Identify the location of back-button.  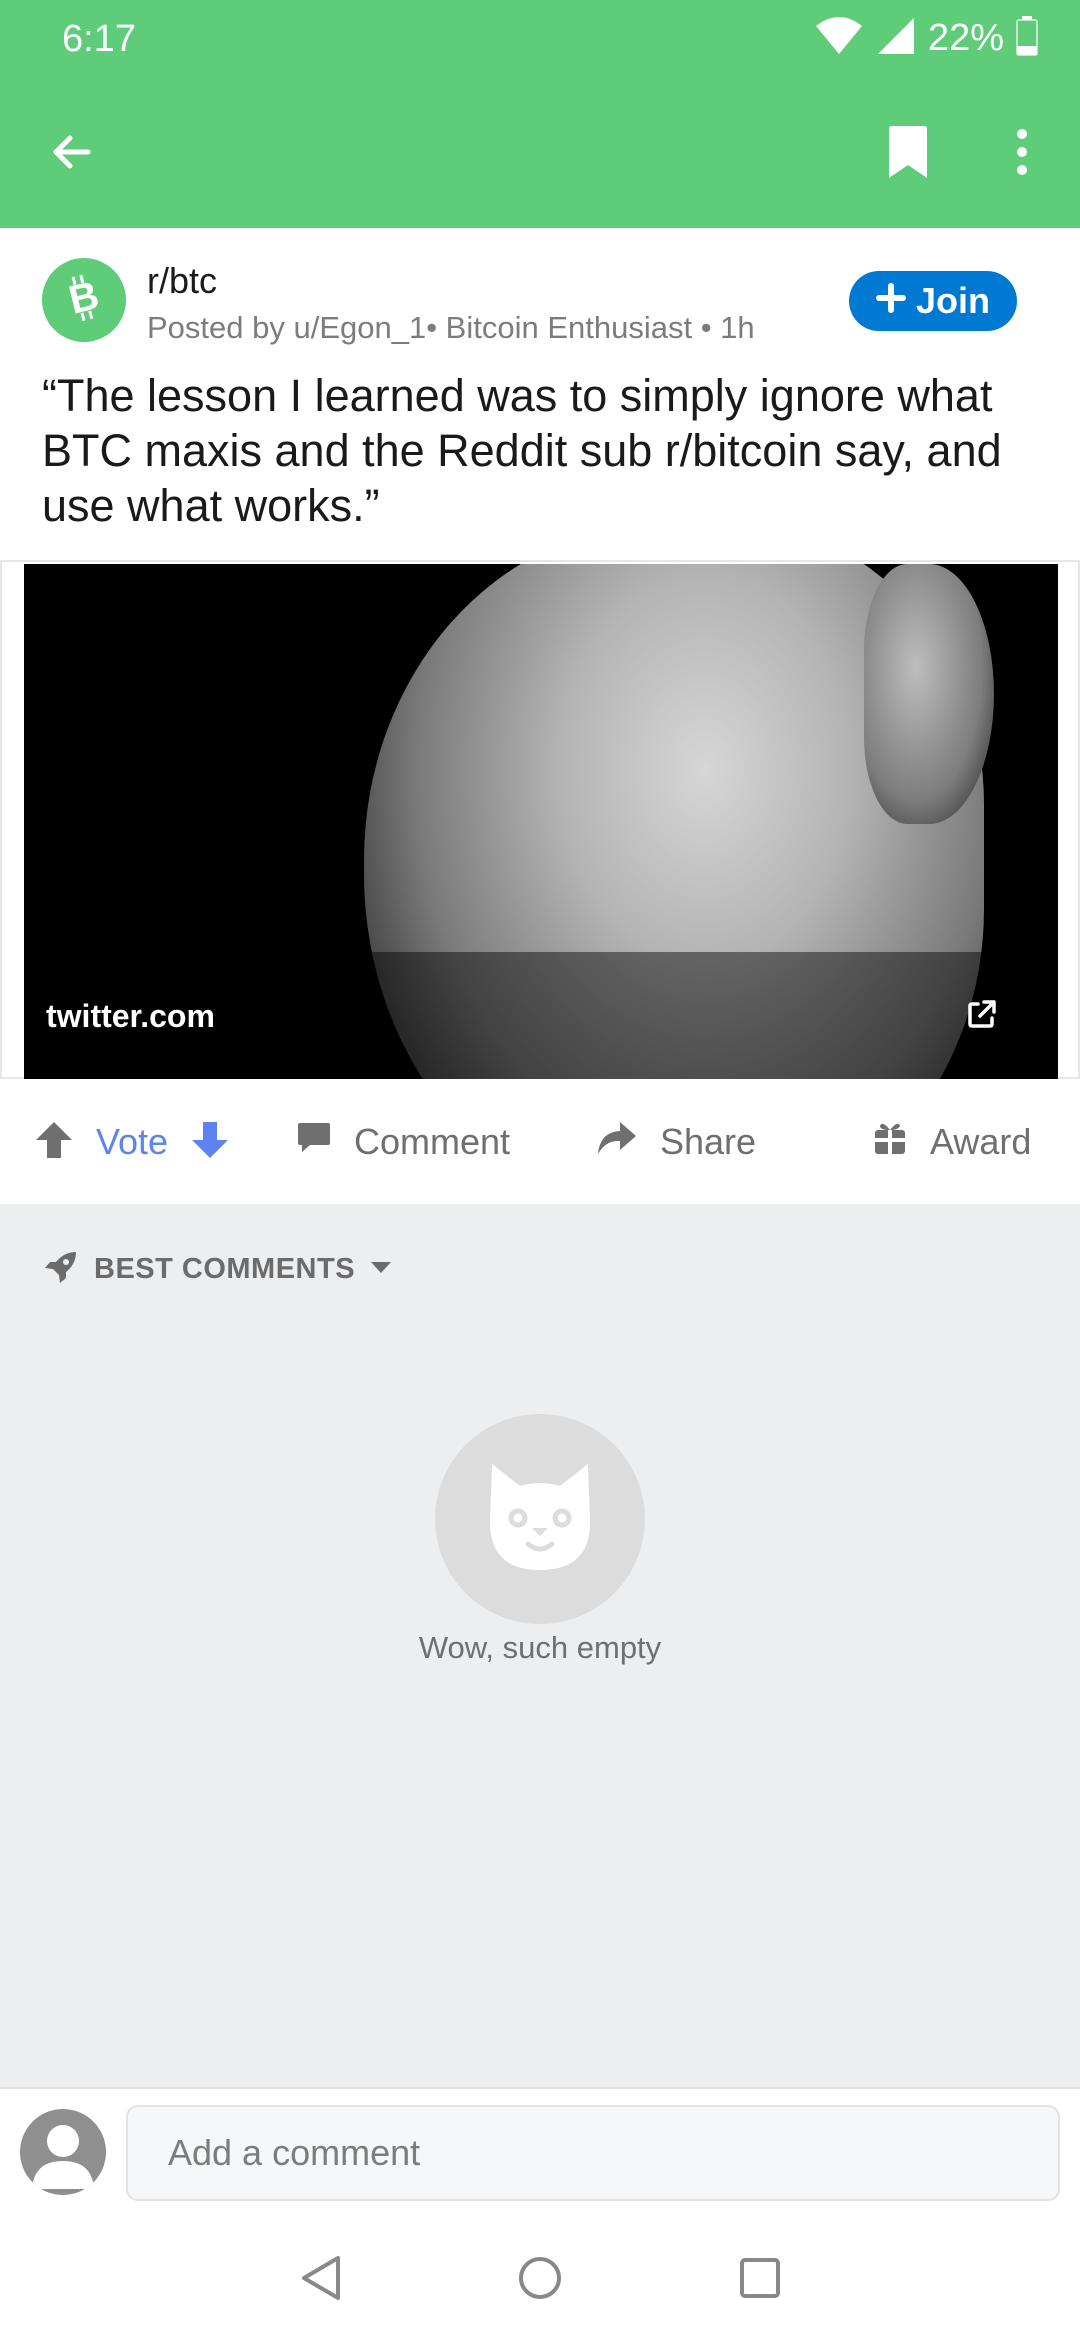
(72, 154).